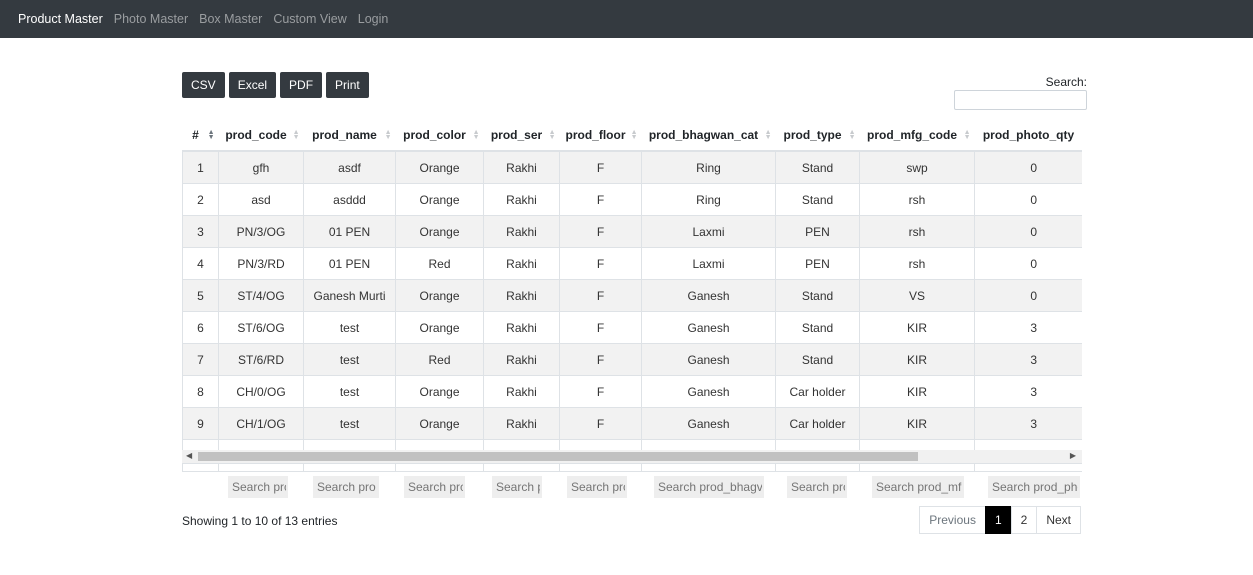 The width and height of the screenshot is (1253, 575). I want to click on column-header-label: #, so click(195, 135).